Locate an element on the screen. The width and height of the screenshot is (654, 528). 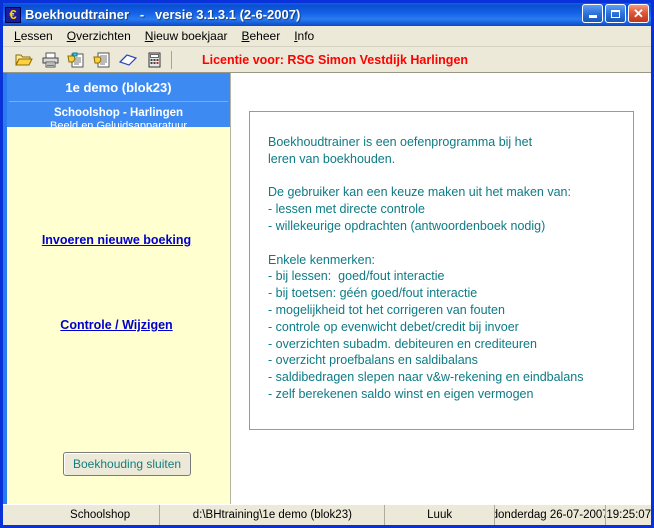
open-folder-icon is located at coordinates (24, 59).